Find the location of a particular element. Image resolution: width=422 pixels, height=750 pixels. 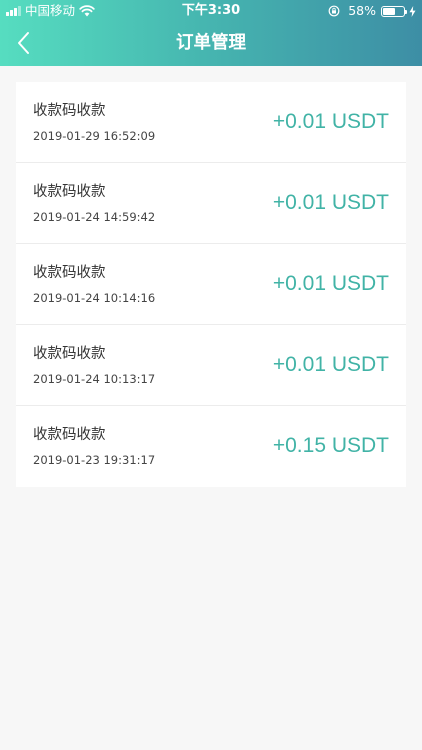

header: 中国移动 下午3:30 58% 订单管理 is located at coordinates (211, 33).